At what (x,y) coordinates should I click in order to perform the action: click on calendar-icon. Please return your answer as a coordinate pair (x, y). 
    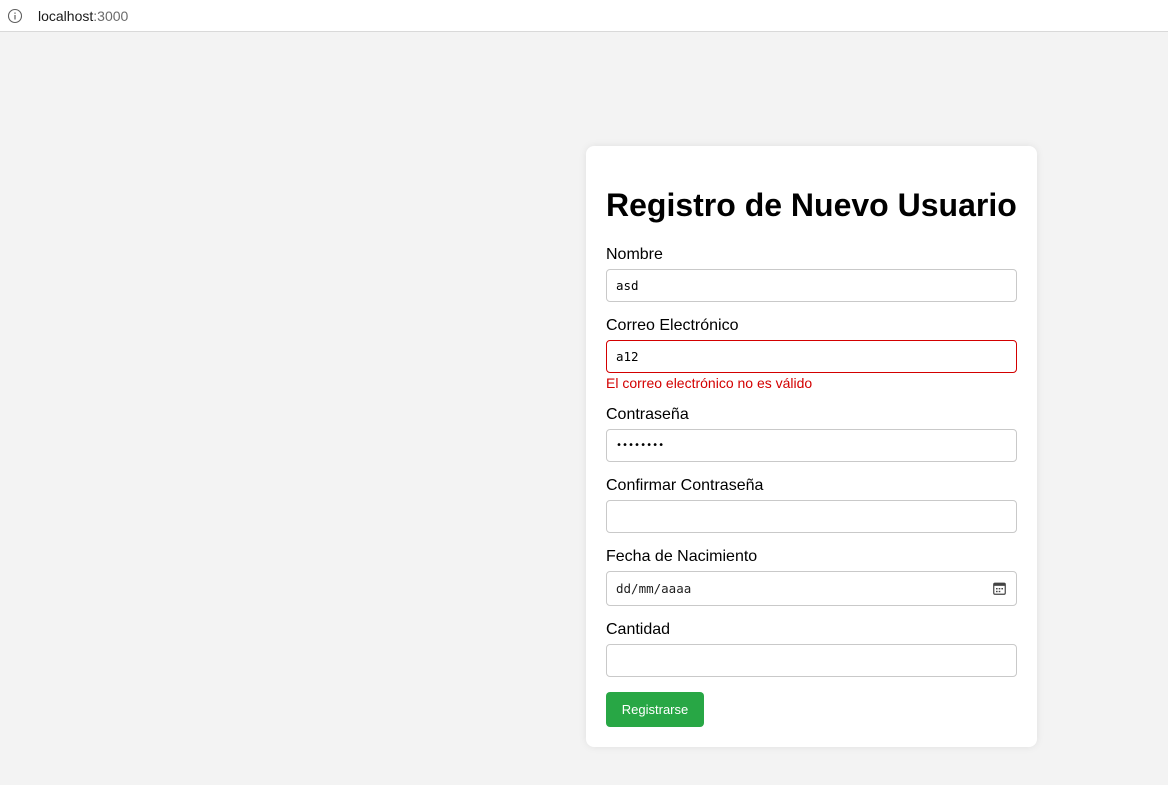
    Looking at the image, I should click on (999, 588).